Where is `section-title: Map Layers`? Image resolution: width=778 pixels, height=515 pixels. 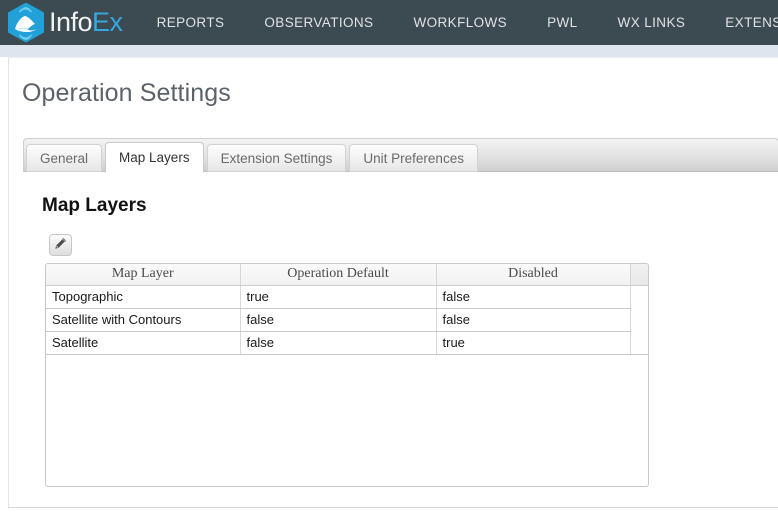 section-title: Map Layers is located at coordinates (94, 205).